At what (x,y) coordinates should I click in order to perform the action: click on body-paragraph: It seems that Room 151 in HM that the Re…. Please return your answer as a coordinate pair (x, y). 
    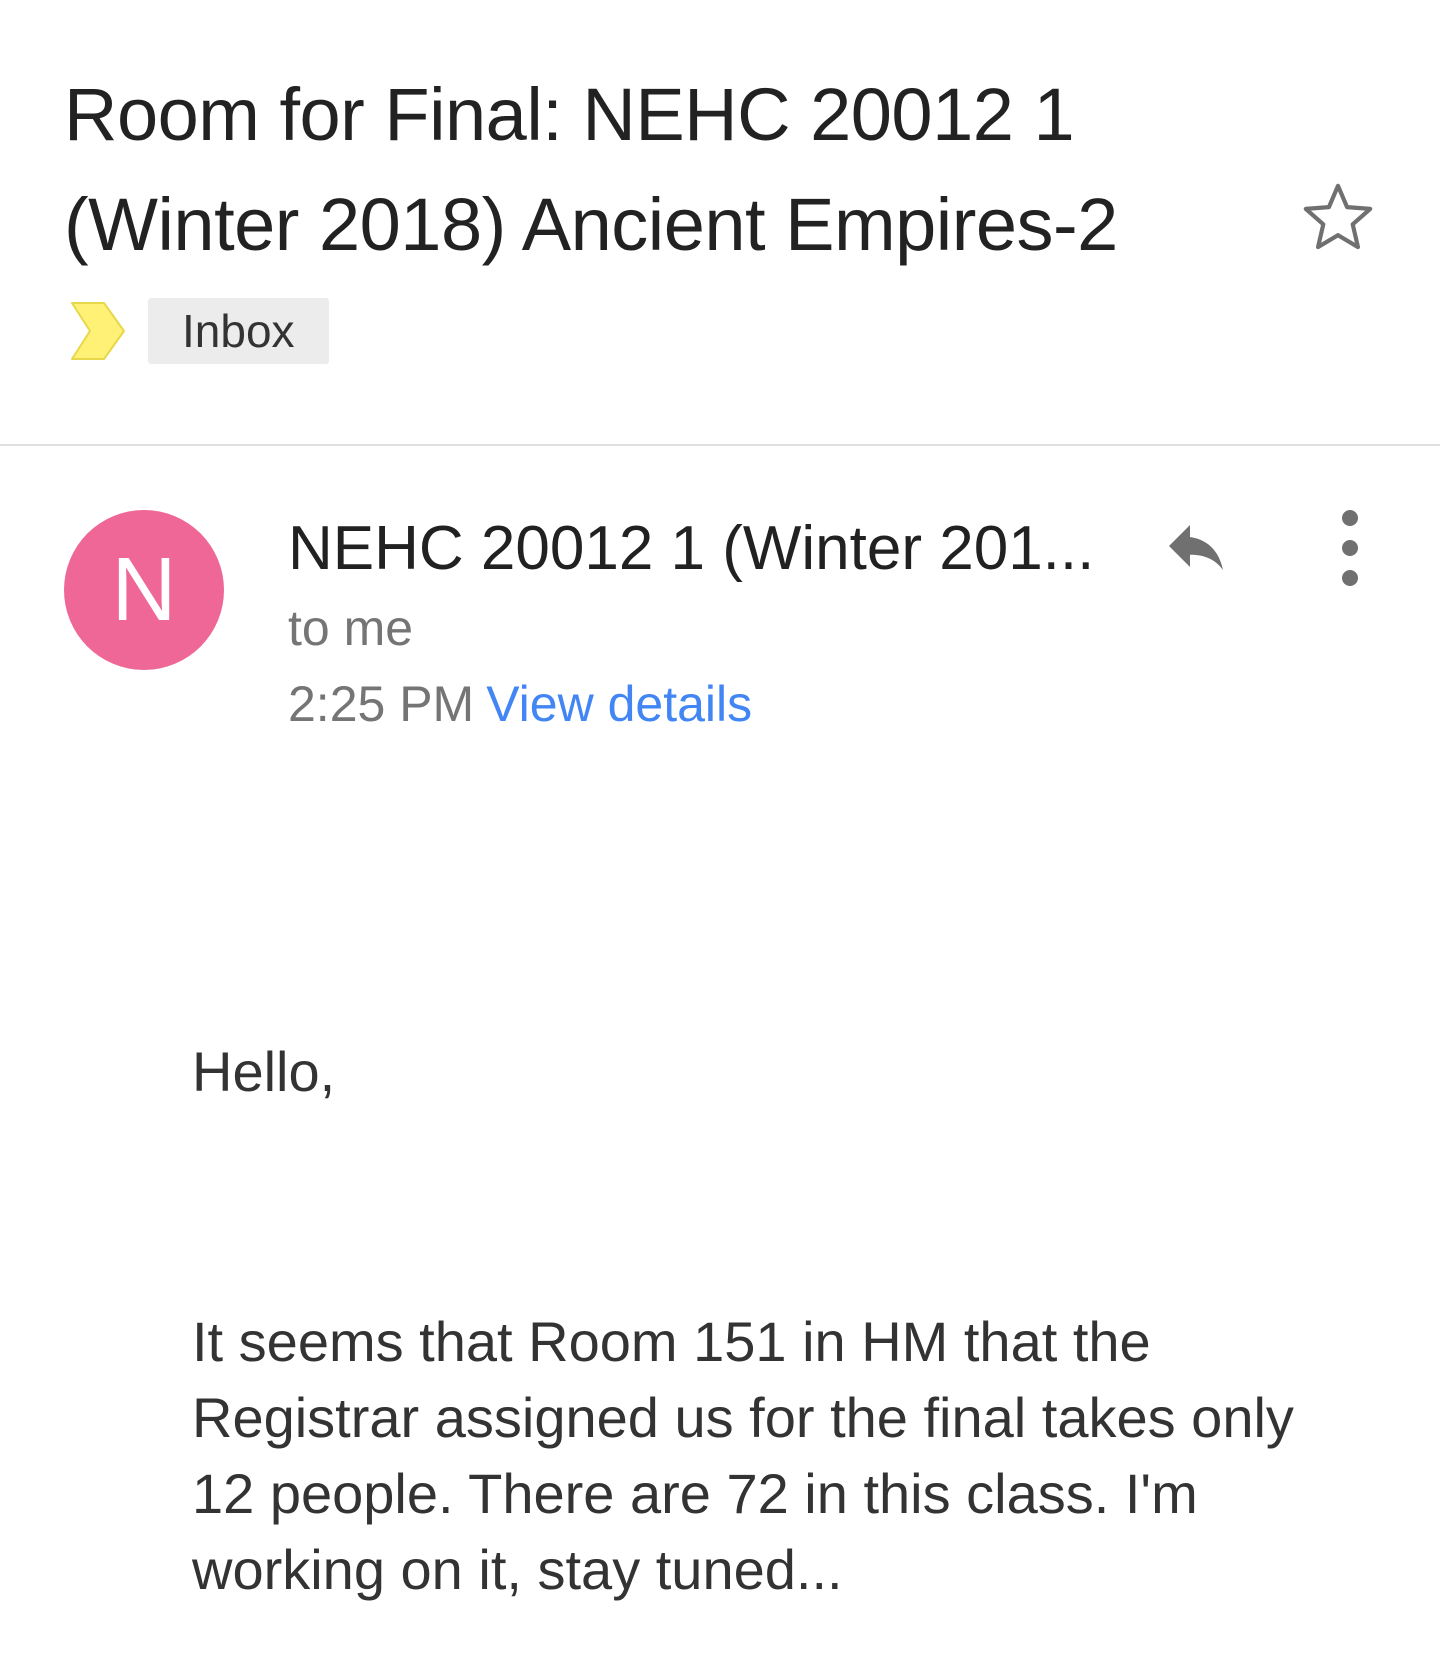
    Looking at the image, I should click on (743, 1455).